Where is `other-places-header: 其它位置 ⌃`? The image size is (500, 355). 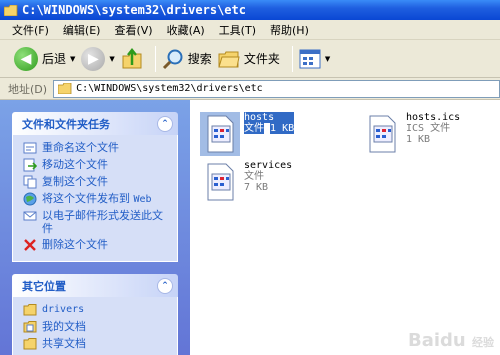
other-places-header: 其它位置 ⌃ is located at coordinates (95, 285).